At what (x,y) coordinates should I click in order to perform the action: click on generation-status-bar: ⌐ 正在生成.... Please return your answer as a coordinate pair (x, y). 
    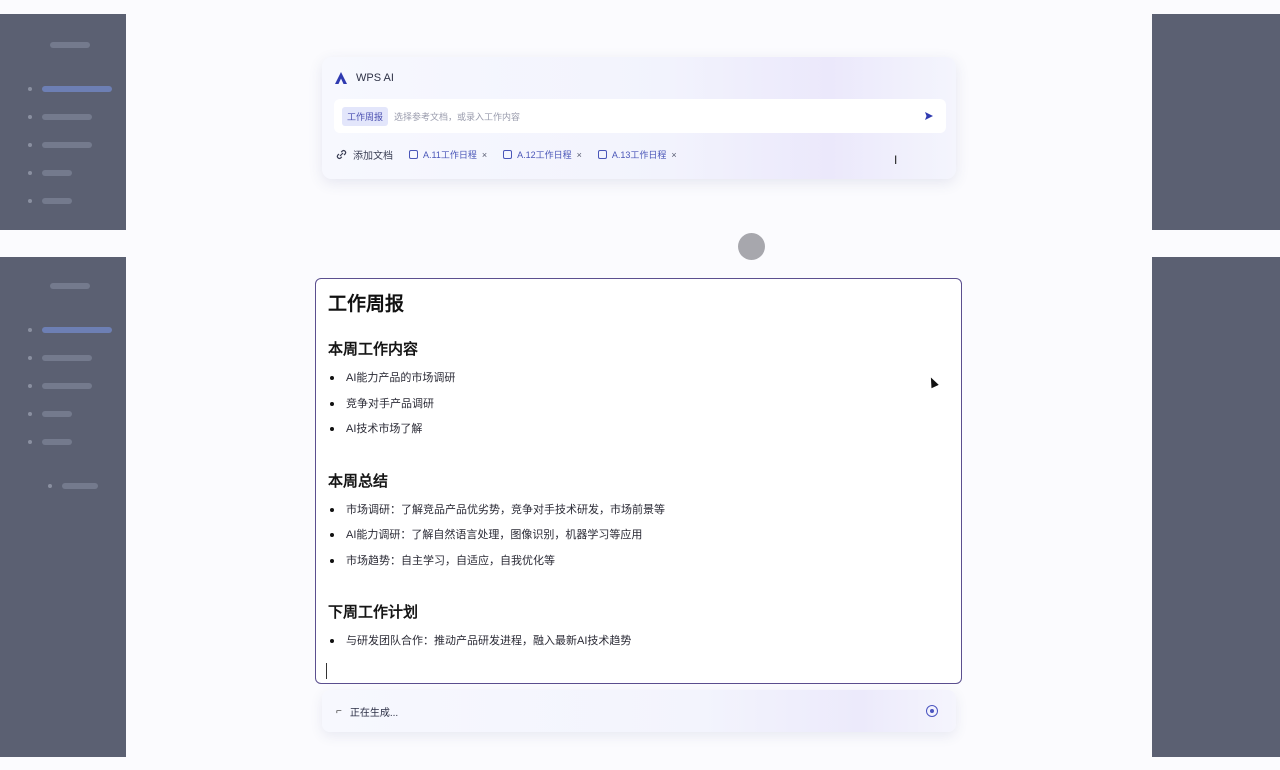
    Looking at the image, I should click on (639, 711).